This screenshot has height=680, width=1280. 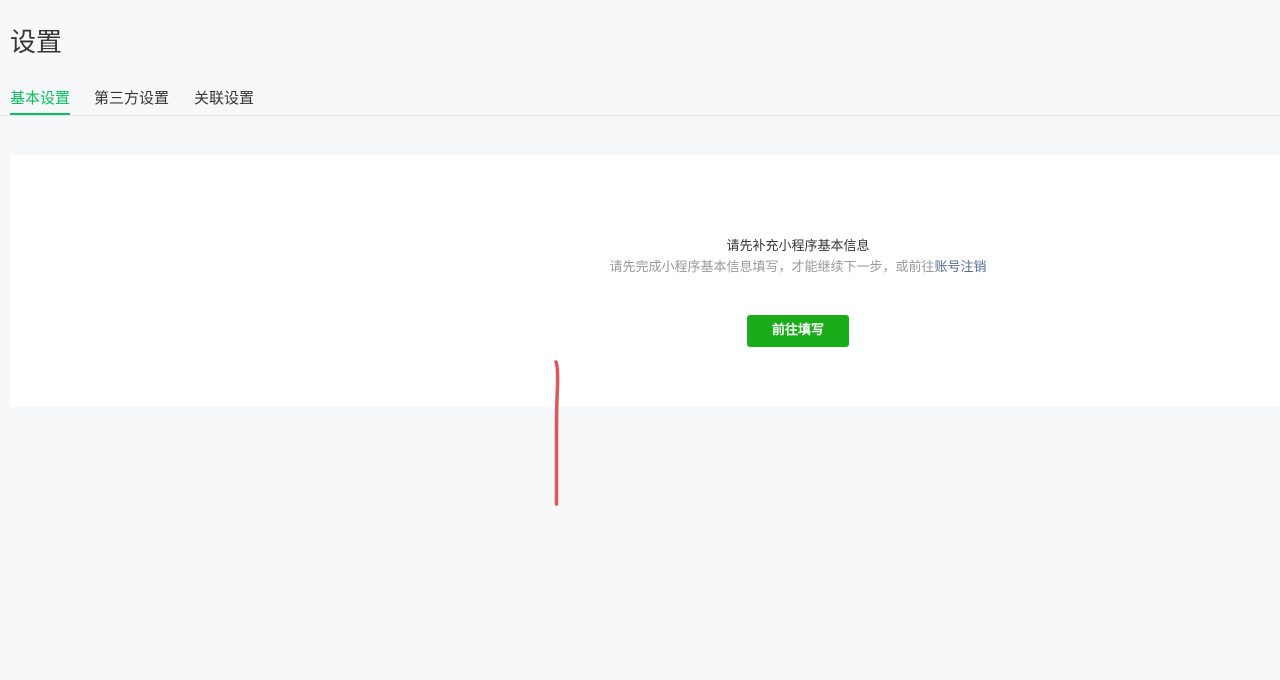 I want to click on account-cancel-link: 账号注销, so click(x=961, y=267).